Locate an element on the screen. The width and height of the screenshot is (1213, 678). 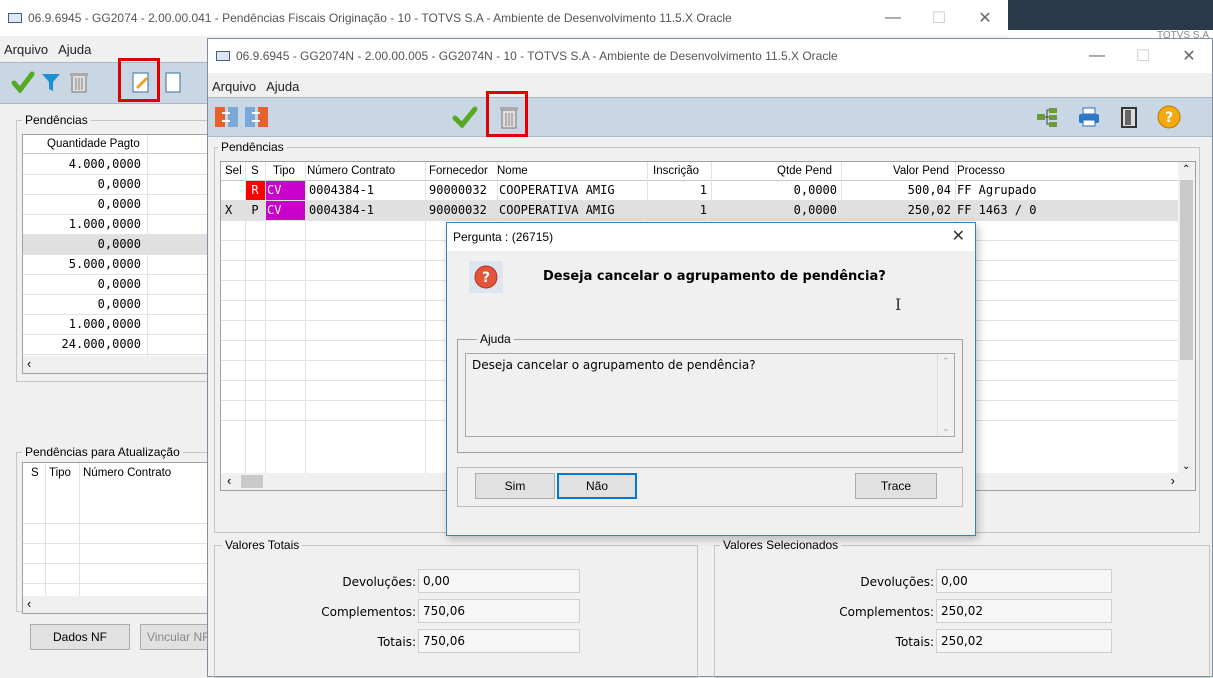
cell-sel: X is located at coordinates (234, 210).